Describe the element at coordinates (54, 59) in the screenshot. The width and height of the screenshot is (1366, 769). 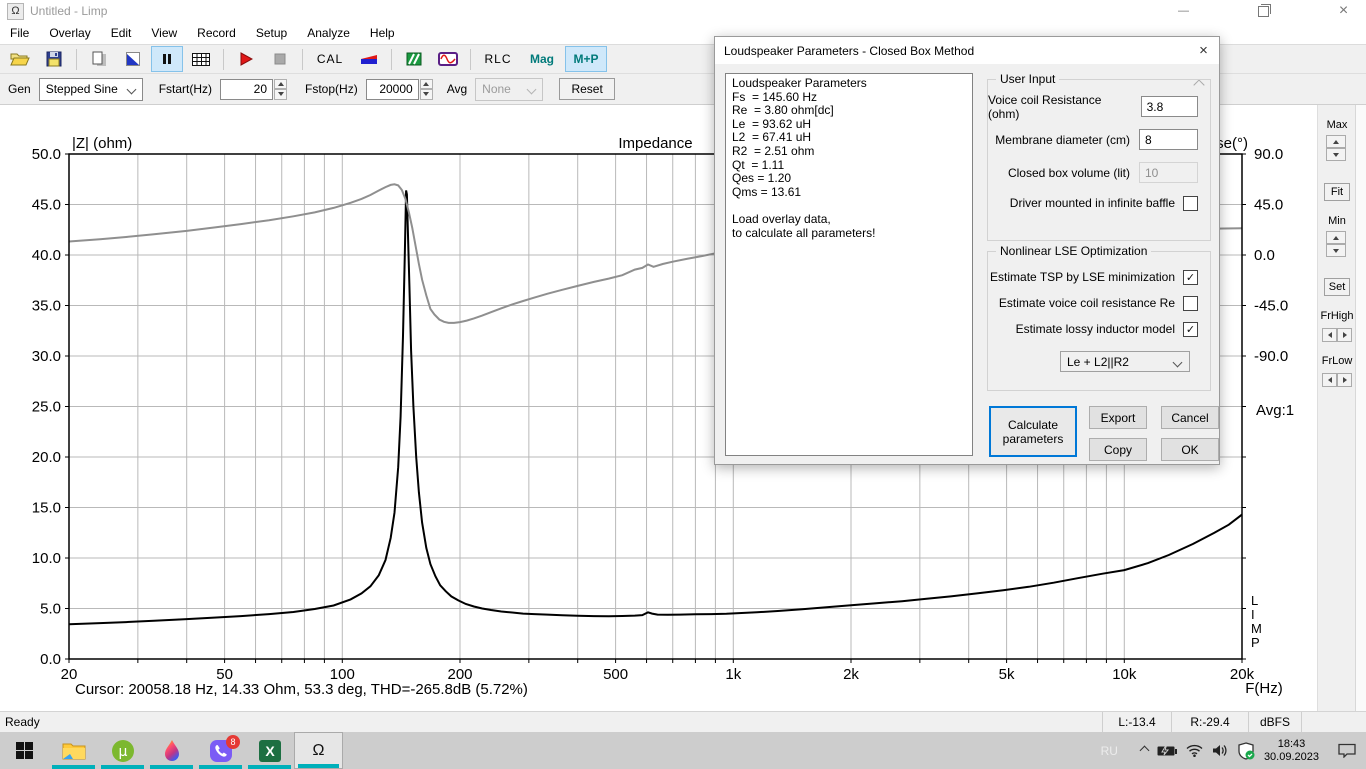
I see `save-button` at that location.